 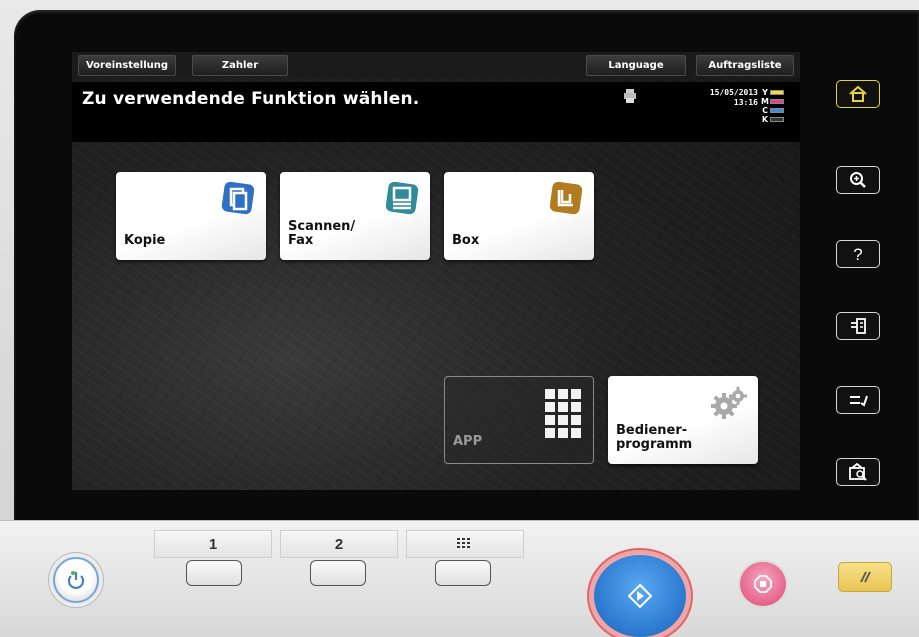 I want to click on access-icon, so click(x=858, y=326).